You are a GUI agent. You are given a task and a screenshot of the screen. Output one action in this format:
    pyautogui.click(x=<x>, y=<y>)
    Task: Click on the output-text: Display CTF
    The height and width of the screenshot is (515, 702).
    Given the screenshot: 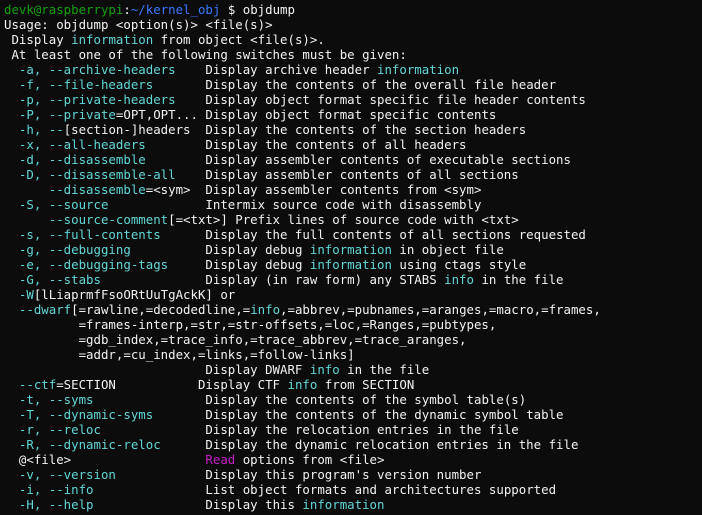 What is the action you would take?
    pyautogui.click(x=201, y=384)
    